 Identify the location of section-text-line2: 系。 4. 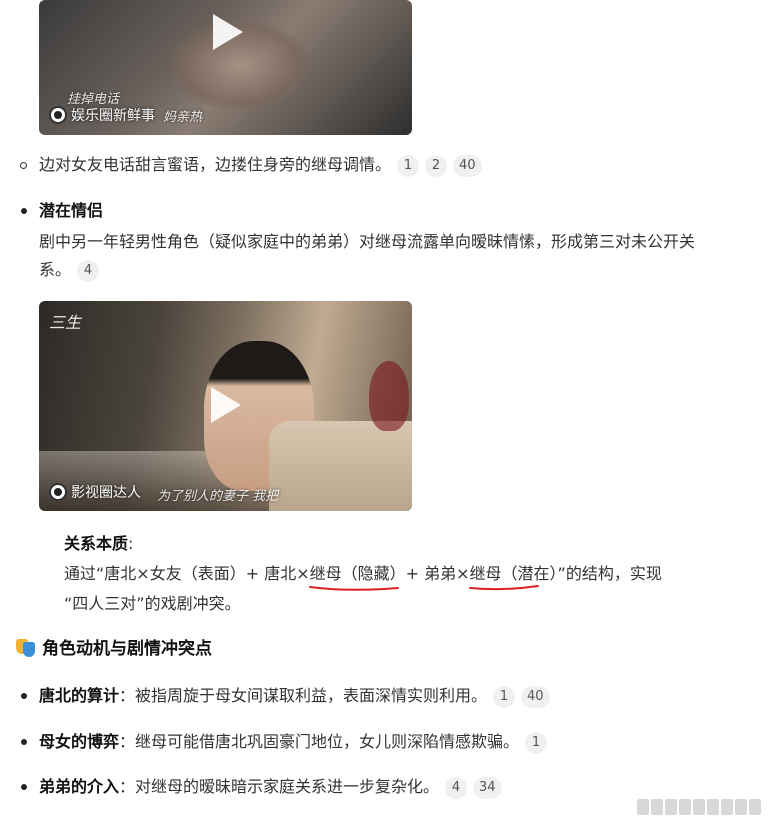
(69, 270).